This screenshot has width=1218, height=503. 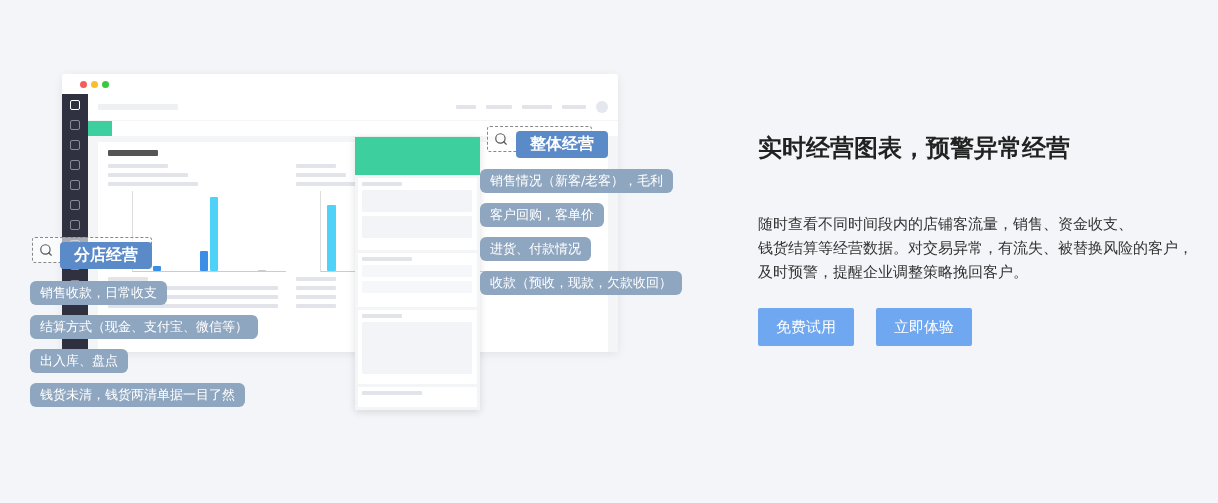 What do you see at coordinates (581, 283) in the screenshot?
I see `feature-pill: 收款（预收，现款，欠款收回）` at bounding box center [581, 283].